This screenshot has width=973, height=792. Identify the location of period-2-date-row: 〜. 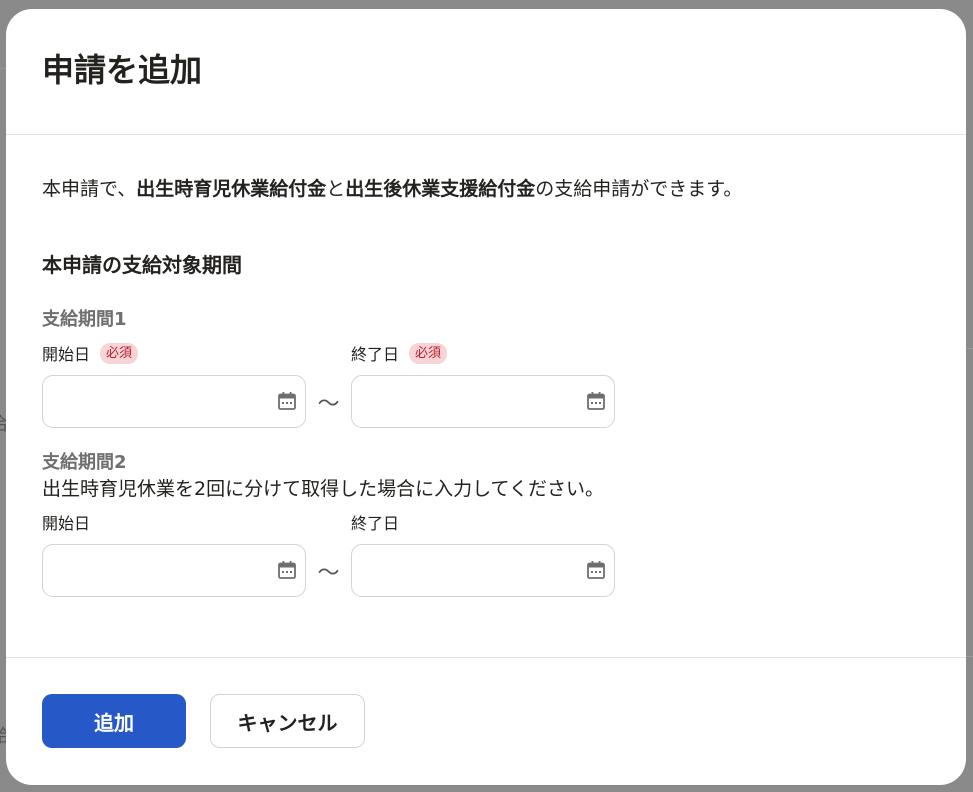
(486, 570).